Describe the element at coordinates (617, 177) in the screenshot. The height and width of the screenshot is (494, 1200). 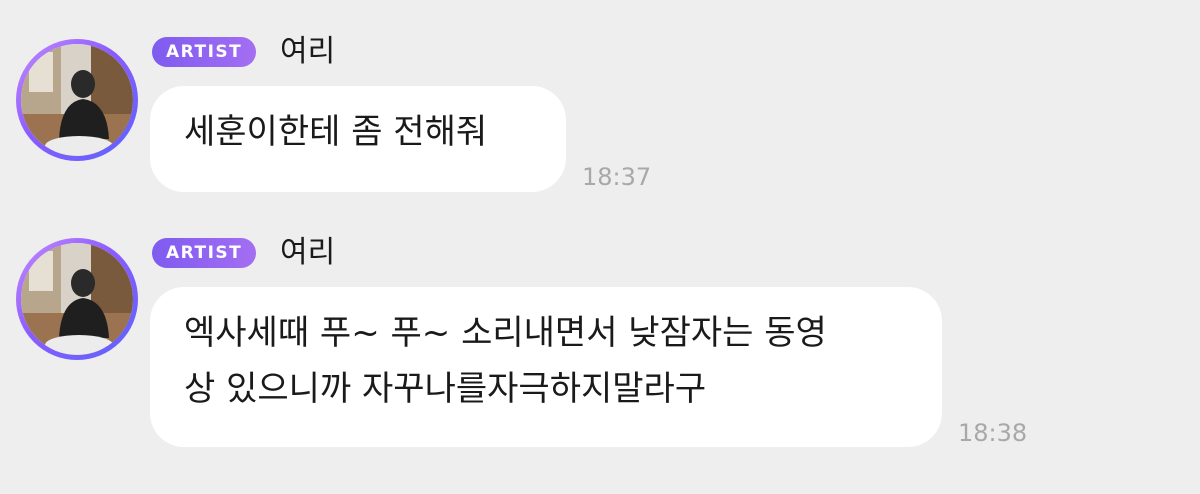
I see `message-timestamp: 18:37` at that location.